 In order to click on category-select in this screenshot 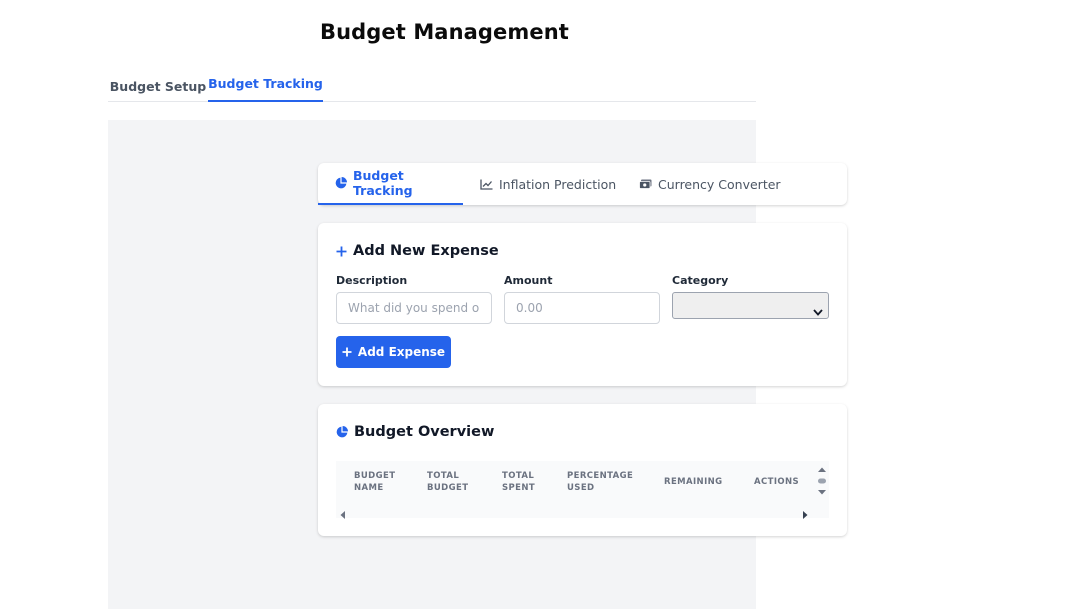, I will do `click(750, 305)`.